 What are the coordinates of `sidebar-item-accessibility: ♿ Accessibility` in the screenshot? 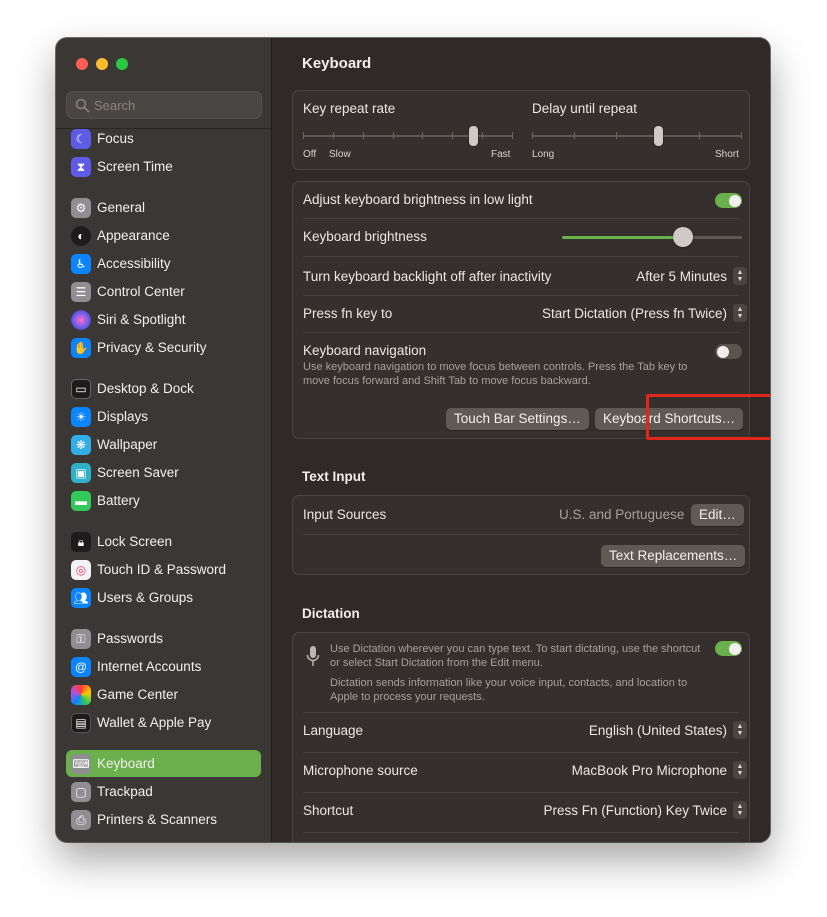 It's located at (163, 263).